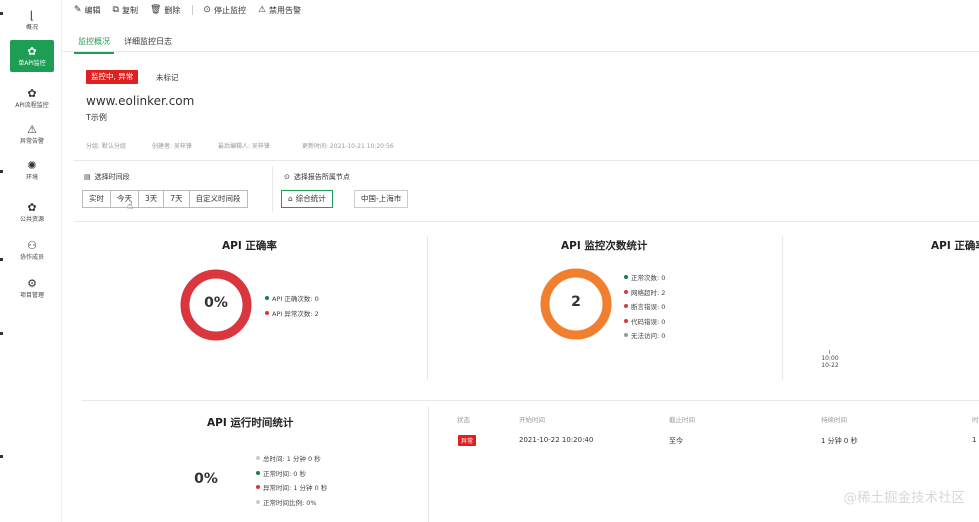  Describe the element at coordinates (87, 177) in the screenshot. I see `calendar-icon: ▤` at that location.